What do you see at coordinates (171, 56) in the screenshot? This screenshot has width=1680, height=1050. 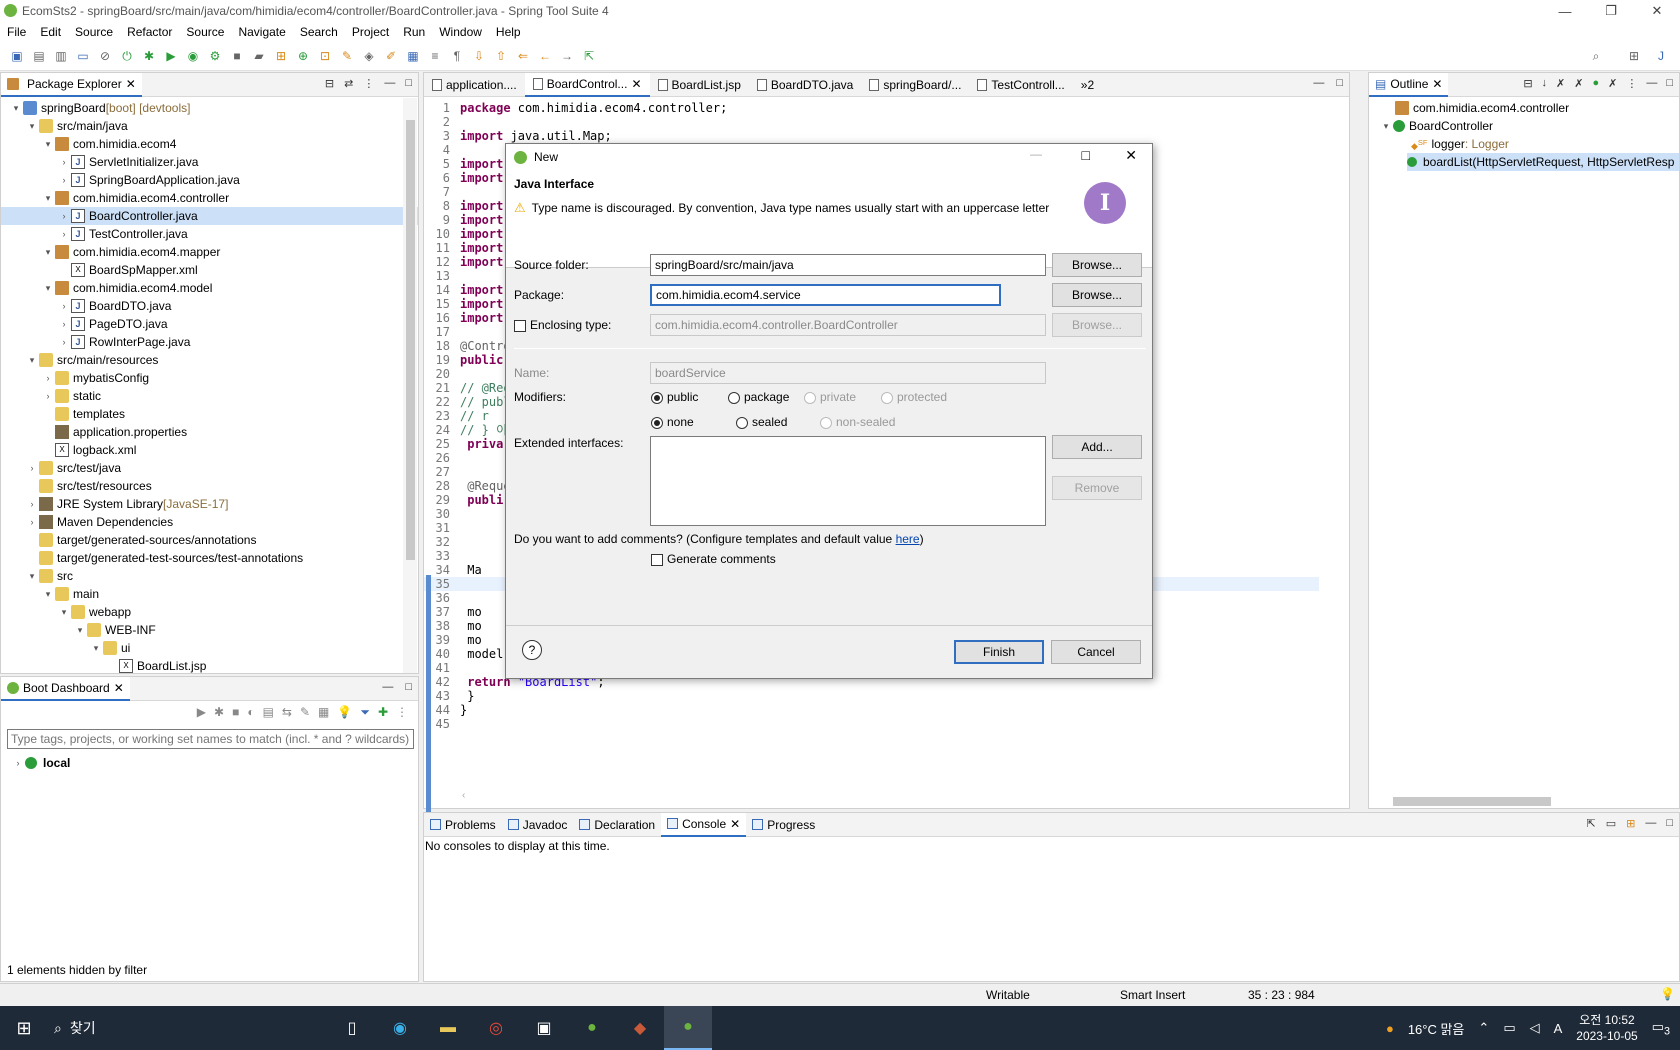 I see `run-icon: ▶` at bounding box center [171, 56].